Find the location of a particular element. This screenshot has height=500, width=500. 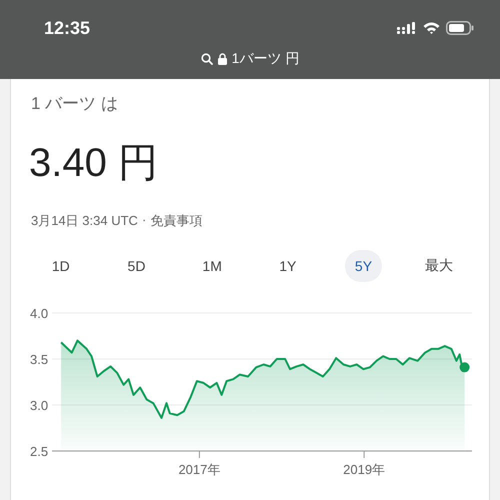

conversion-heading: 1 バーツ は is located at coordinates (74, 104).